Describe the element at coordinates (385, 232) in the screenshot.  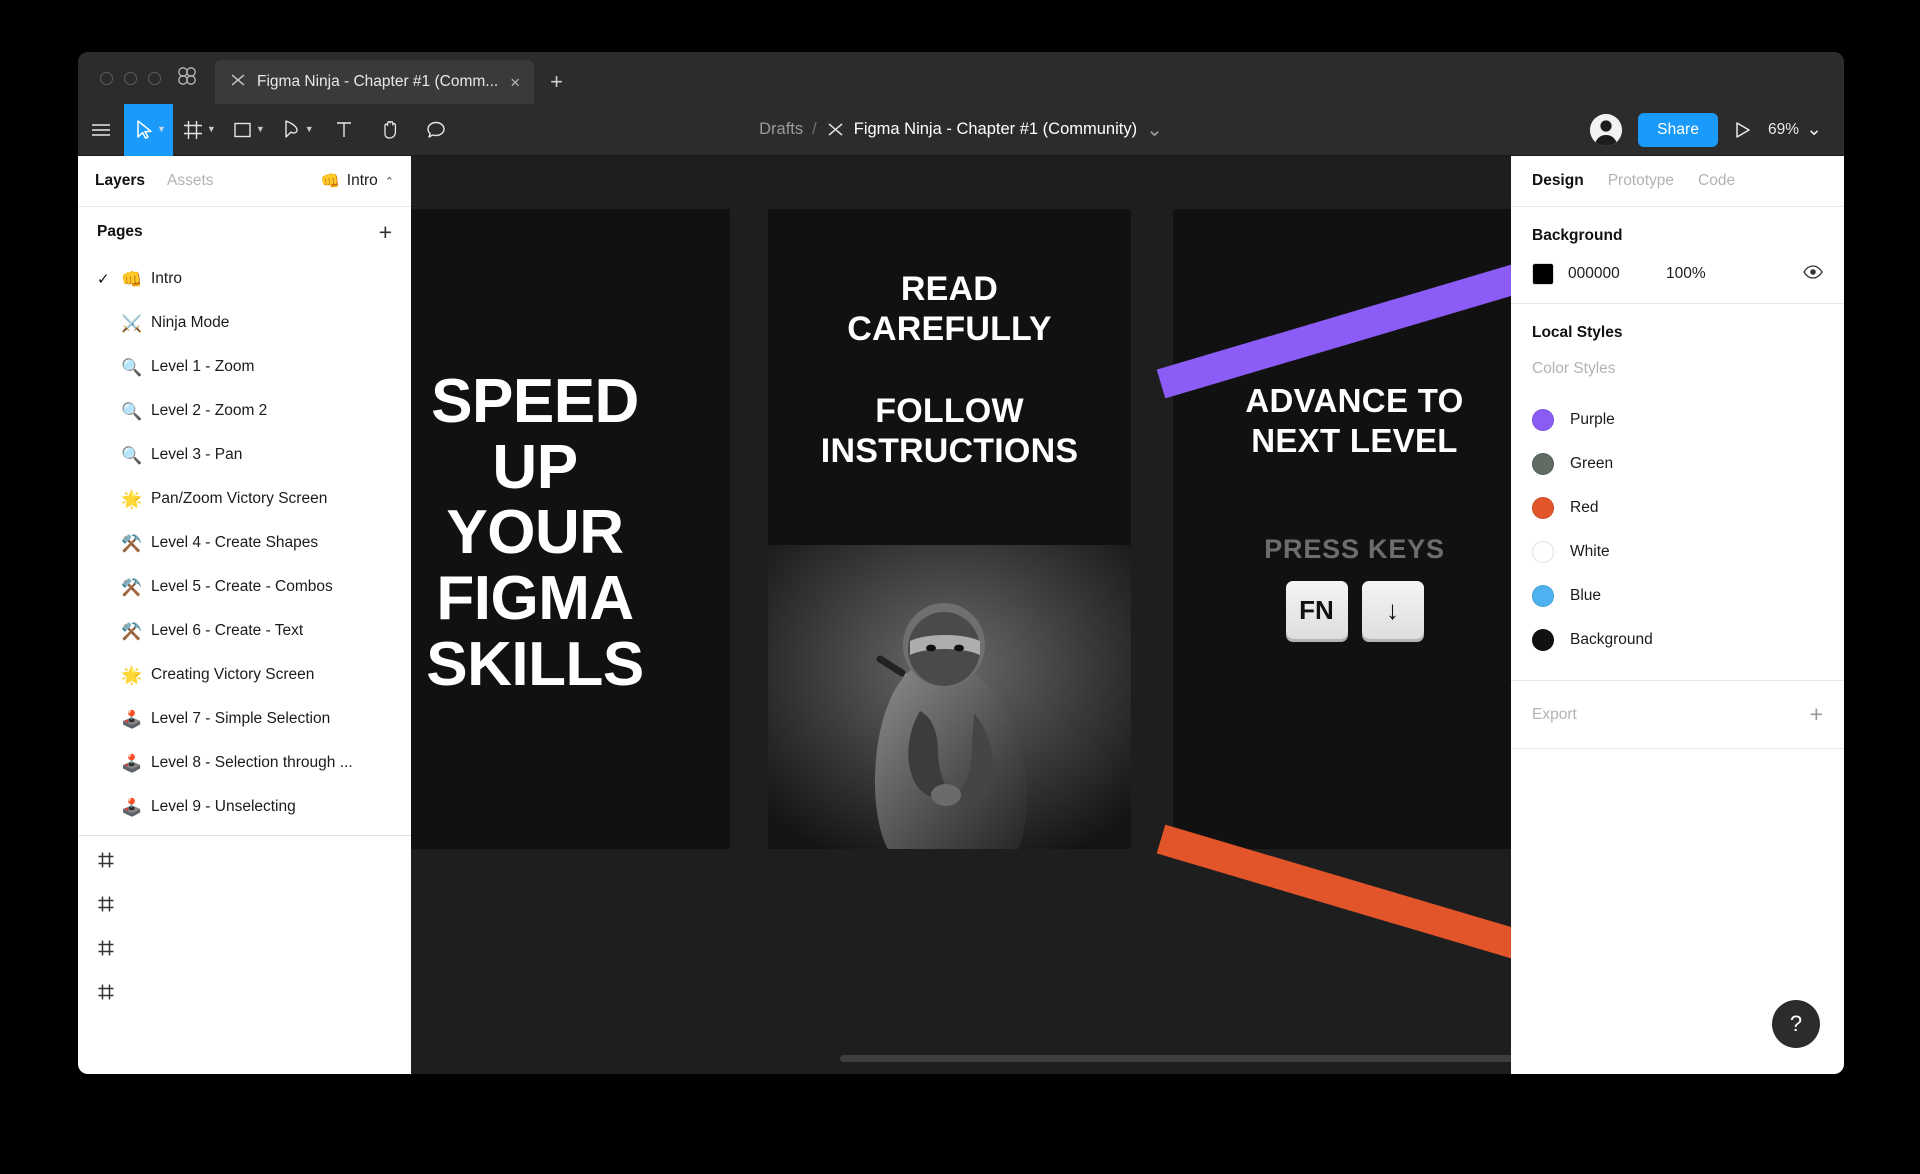
I see `add-page-button: +` at that location.